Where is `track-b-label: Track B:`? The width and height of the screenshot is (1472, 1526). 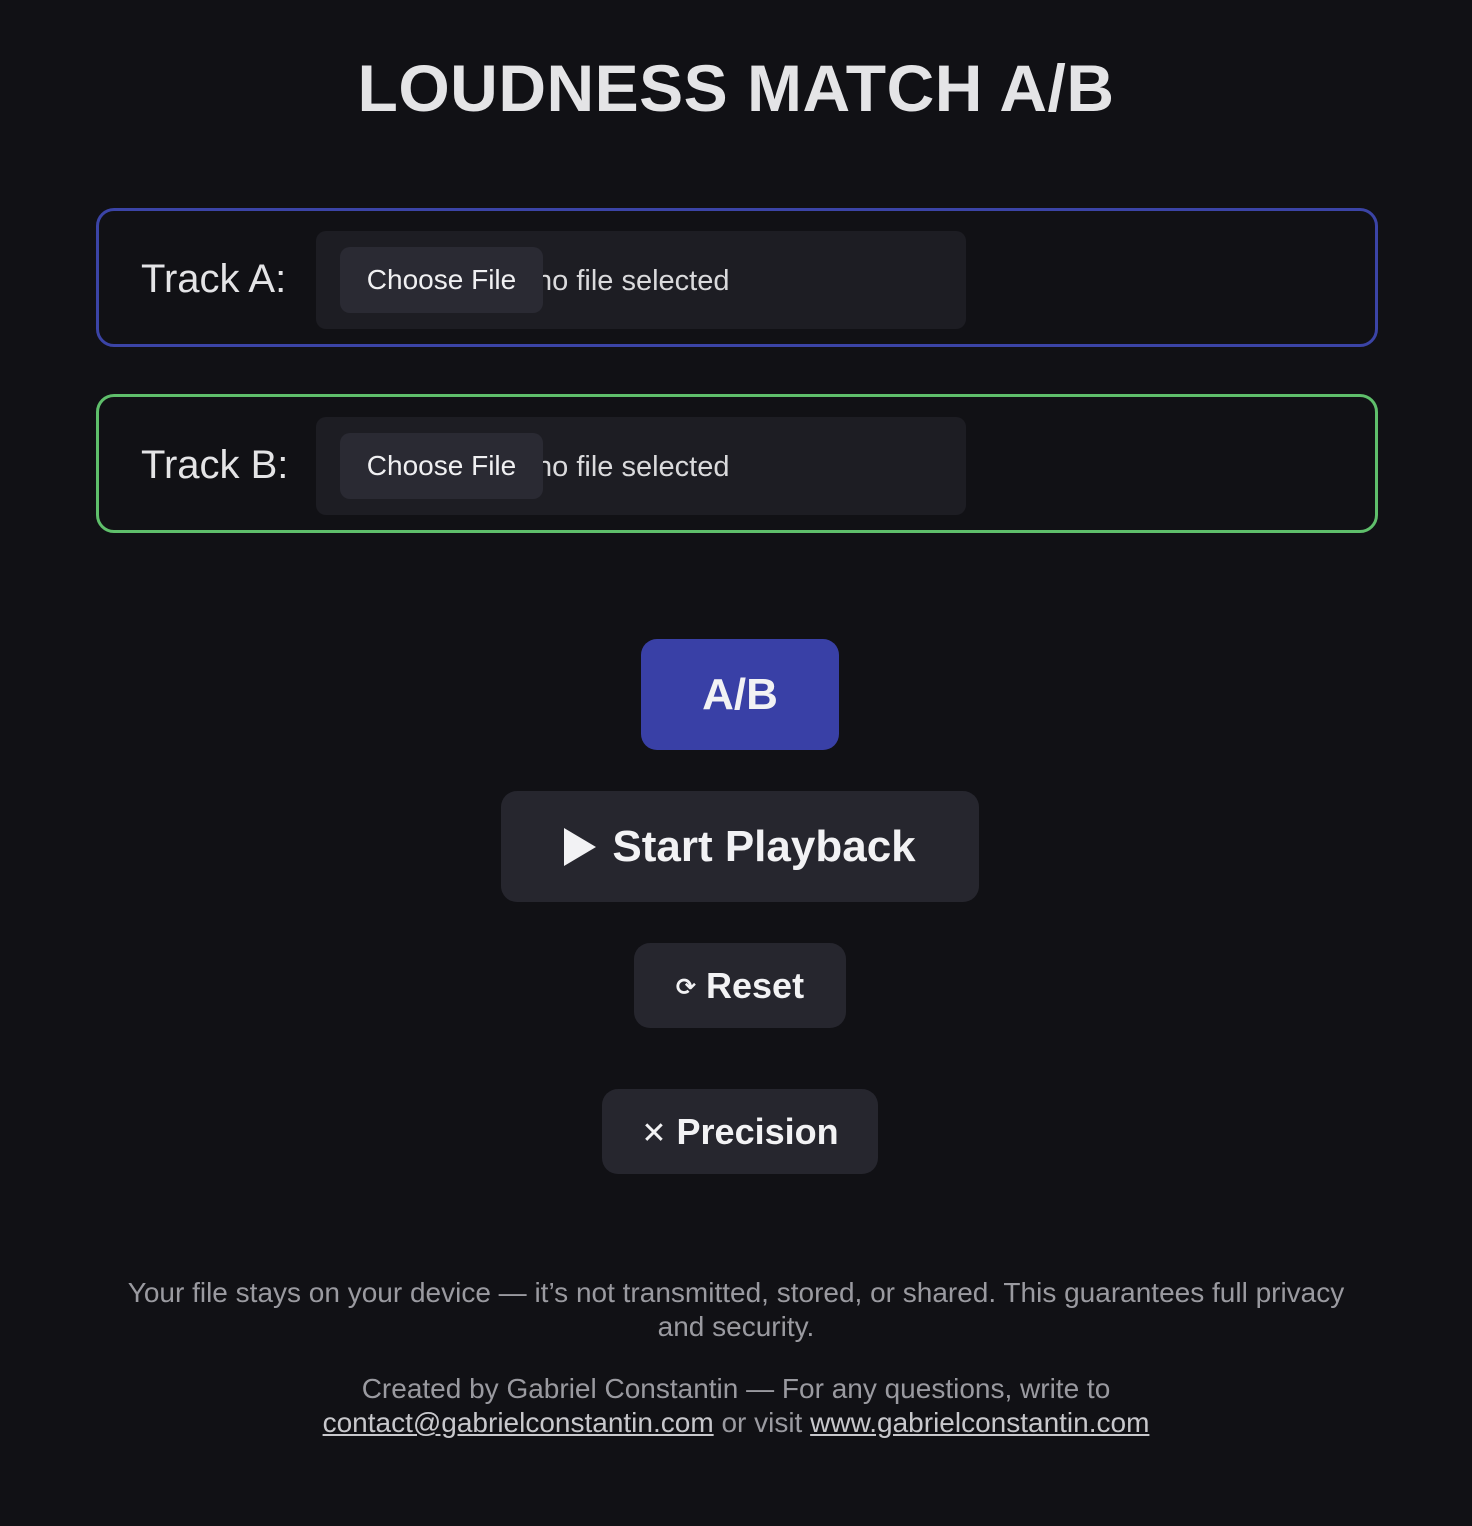 track-b-label: Track B: is located at coordinates (215, 465).